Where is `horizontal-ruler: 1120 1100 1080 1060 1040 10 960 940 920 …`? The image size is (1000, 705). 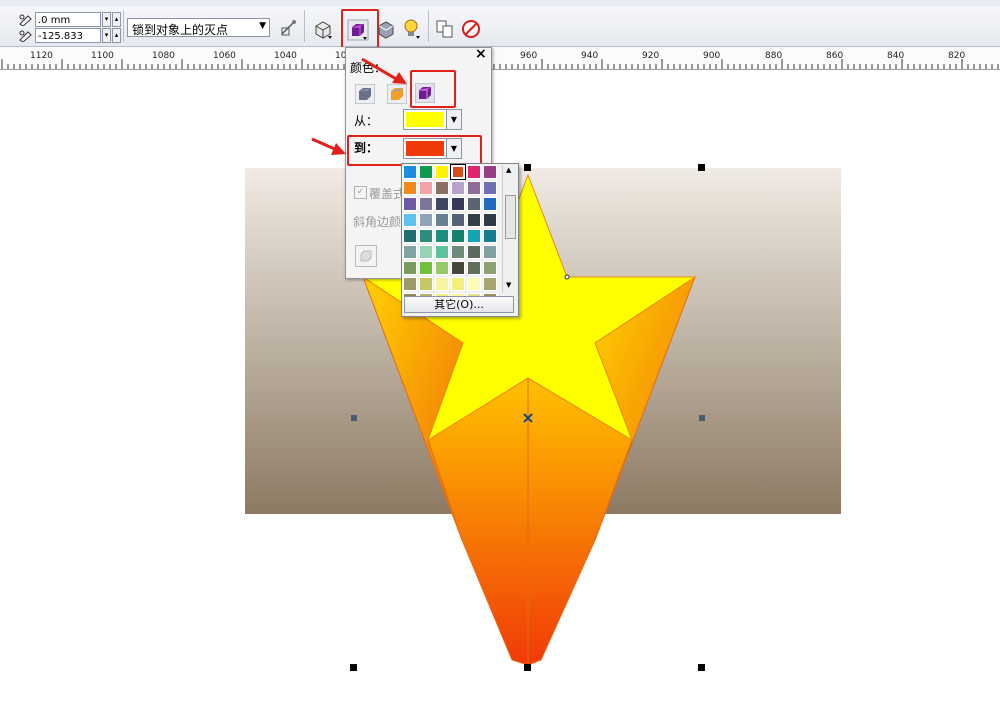
horizontal-ruler: 1120 1100 1080 1060 1040 10 960 940 920 … is located at coordinates (500, 58).